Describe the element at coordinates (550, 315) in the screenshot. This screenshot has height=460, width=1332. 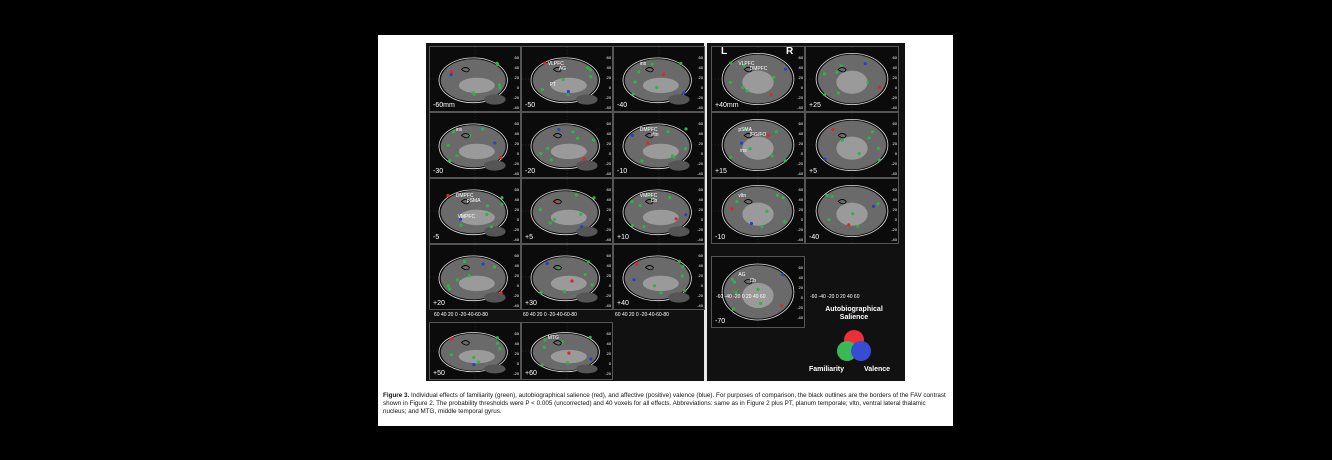
I see `sagittal-x-axis-2: 60 40 20 0 -20-40-60-80` at that location.